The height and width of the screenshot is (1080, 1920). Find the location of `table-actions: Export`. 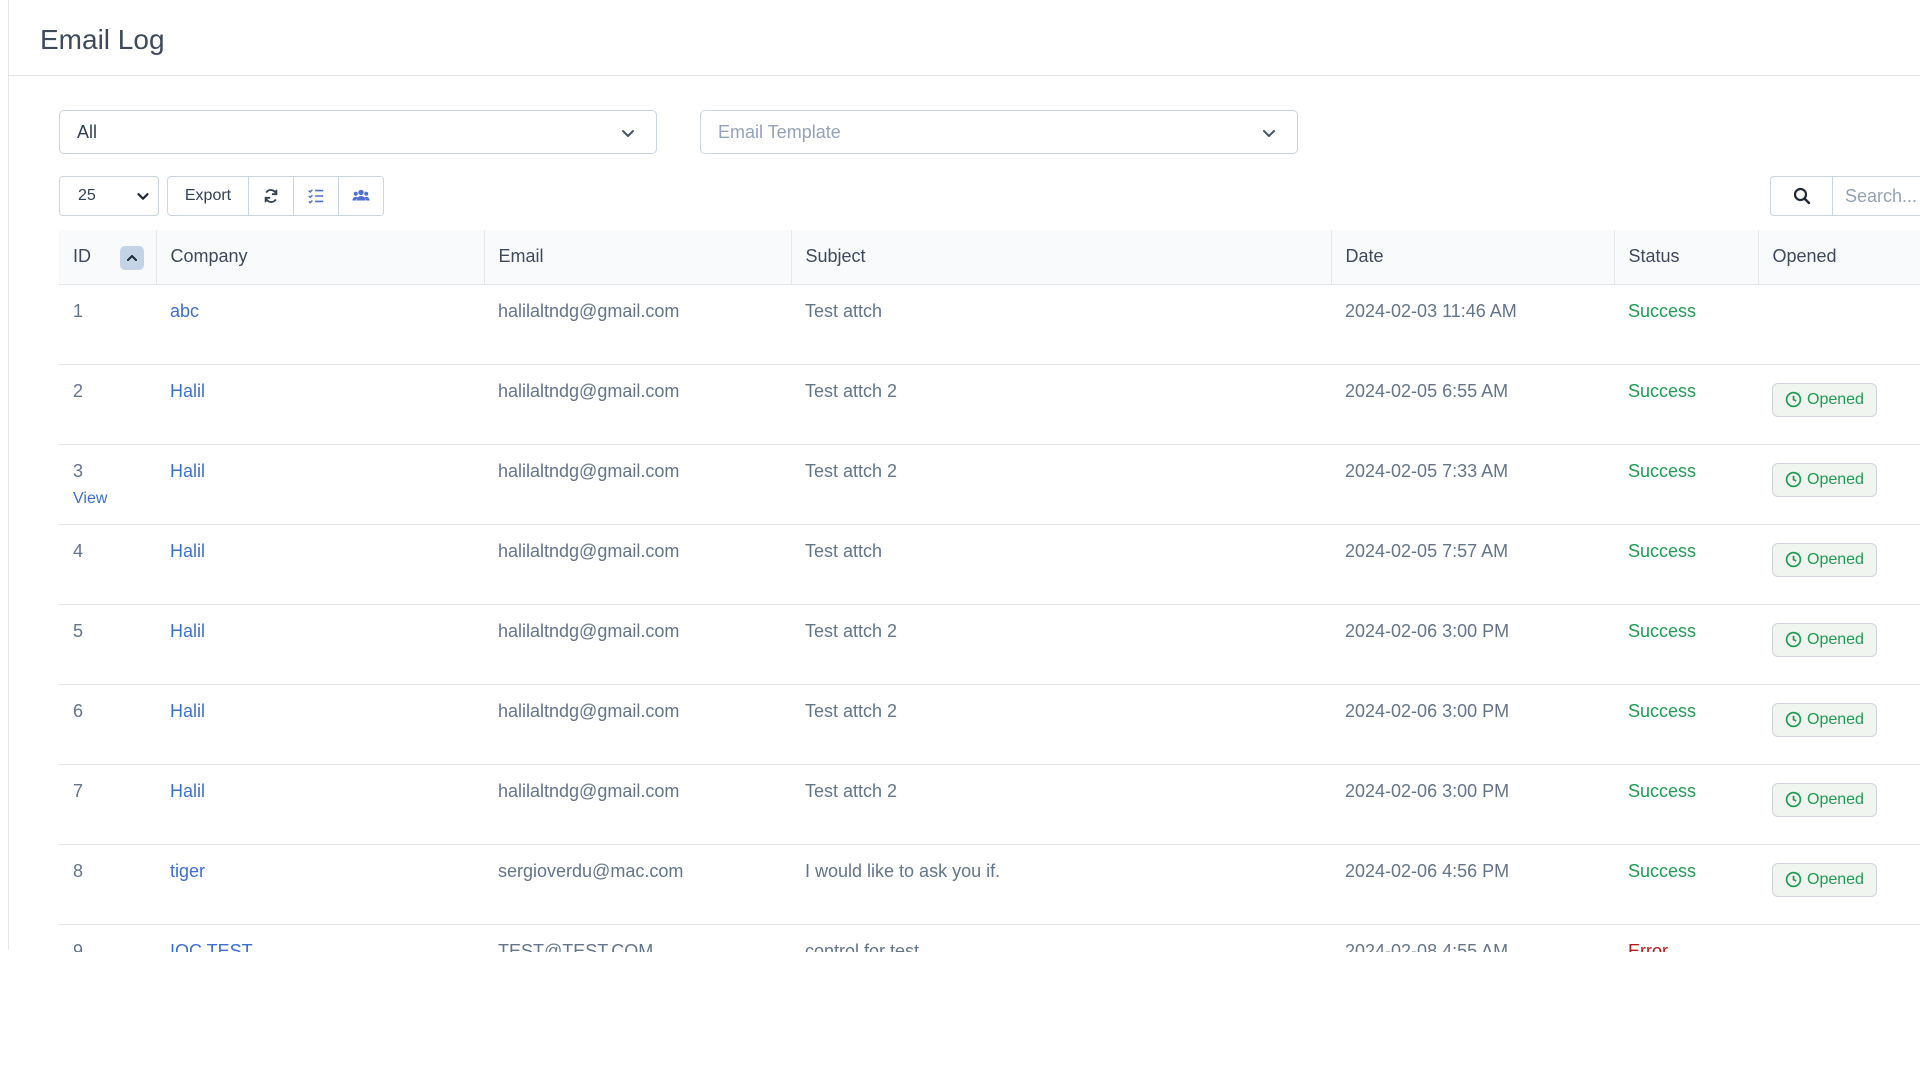

table-actions: Export is located at coordinates (275, 196).